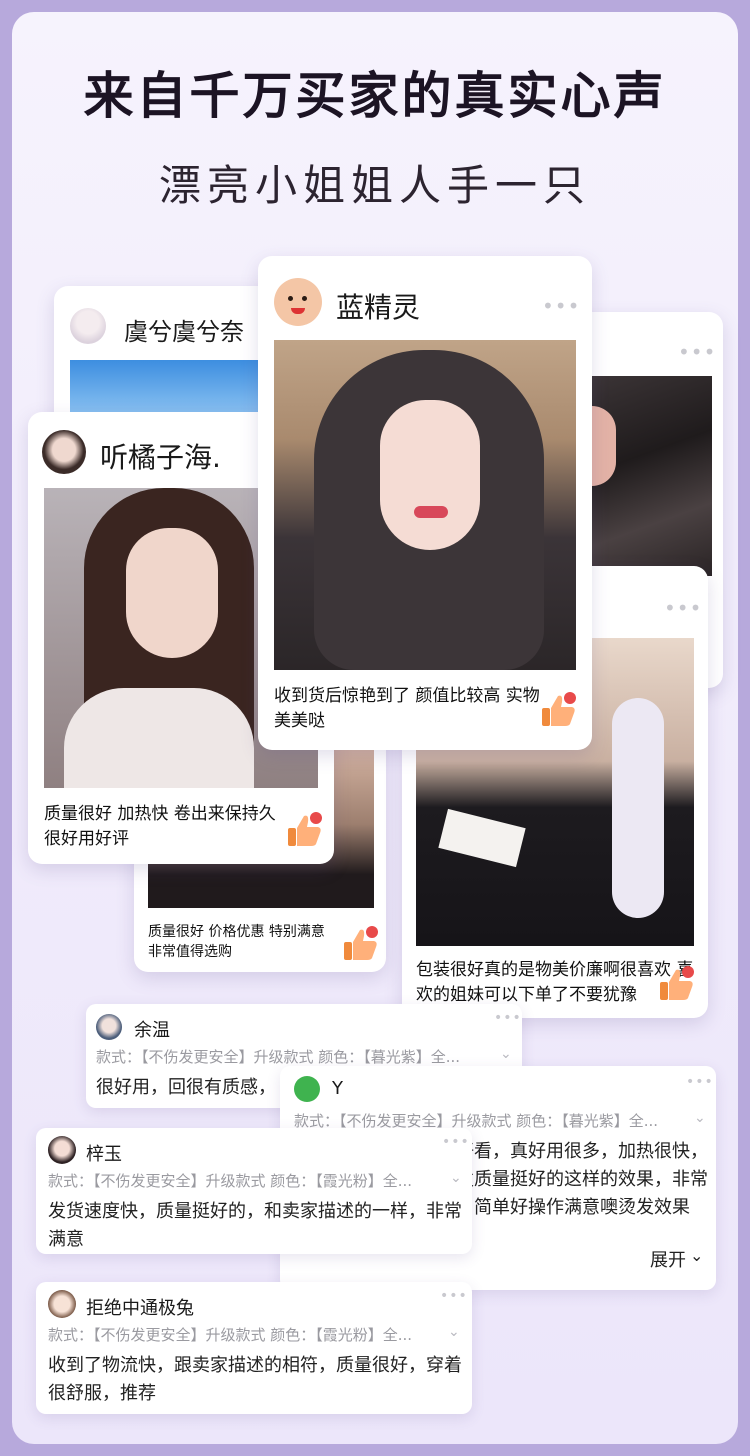 This screenshot has width=750, height=1456. I want to click on card-username: 蓝精灵, so click(378, 307).